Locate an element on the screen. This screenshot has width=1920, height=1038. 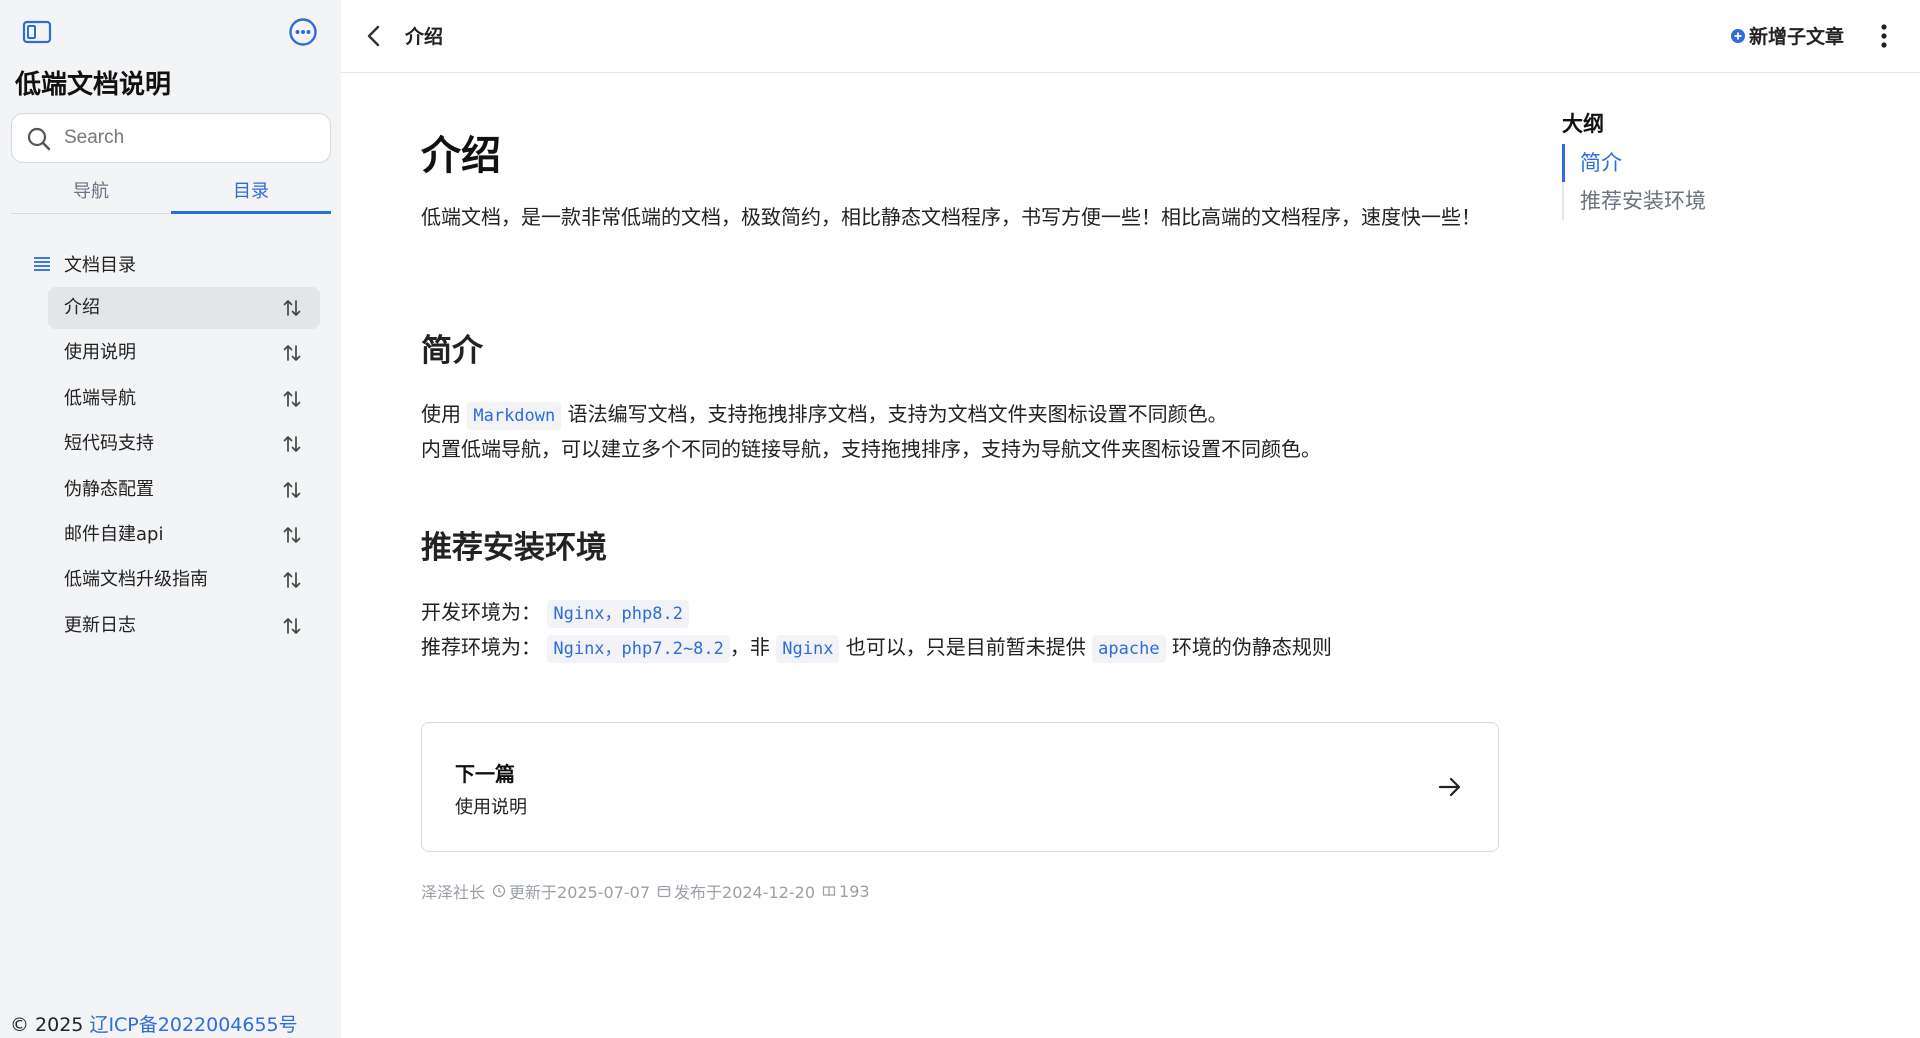
tab-contents: 目录 is located at coordinates (251, 193).